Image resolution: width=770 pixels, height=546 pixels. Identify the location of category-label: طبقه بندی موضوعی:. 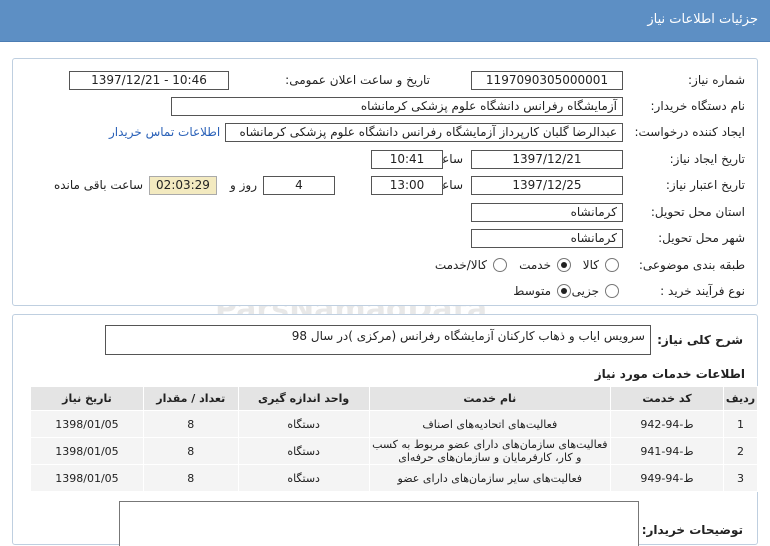
(691, 265).